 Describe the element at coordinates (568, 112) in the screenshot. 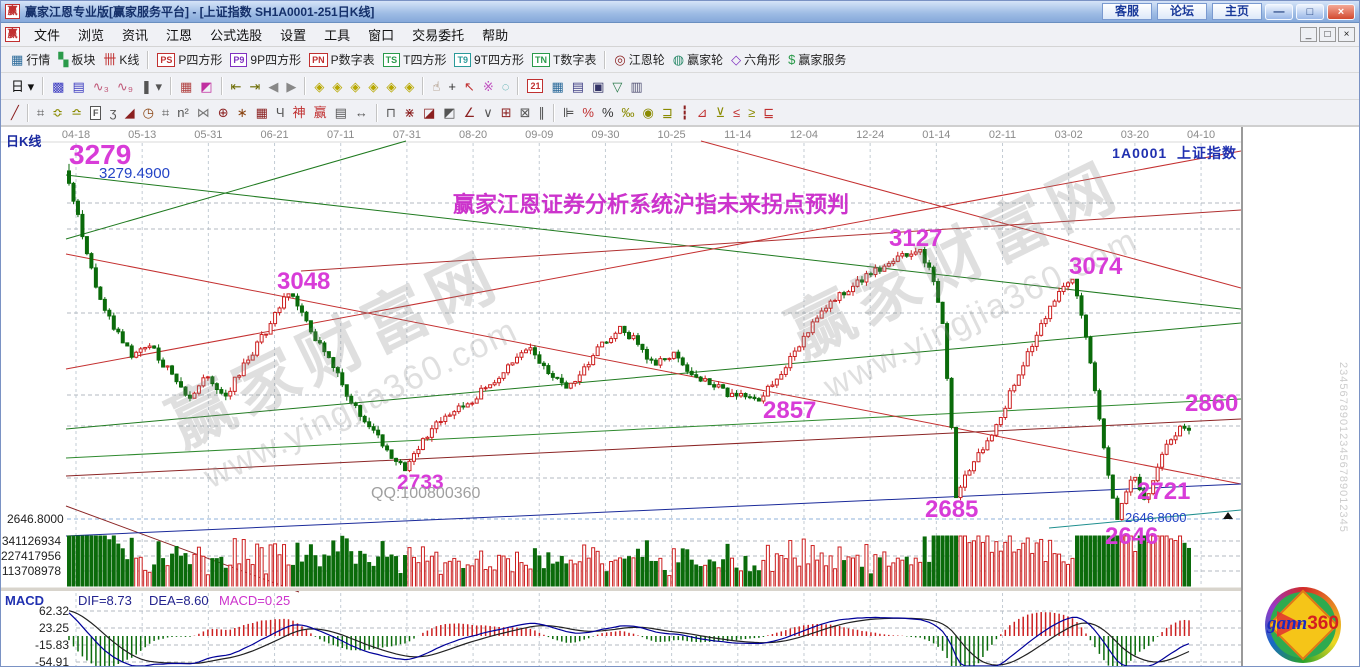

I see `scale-tool: ⊫` at that location.